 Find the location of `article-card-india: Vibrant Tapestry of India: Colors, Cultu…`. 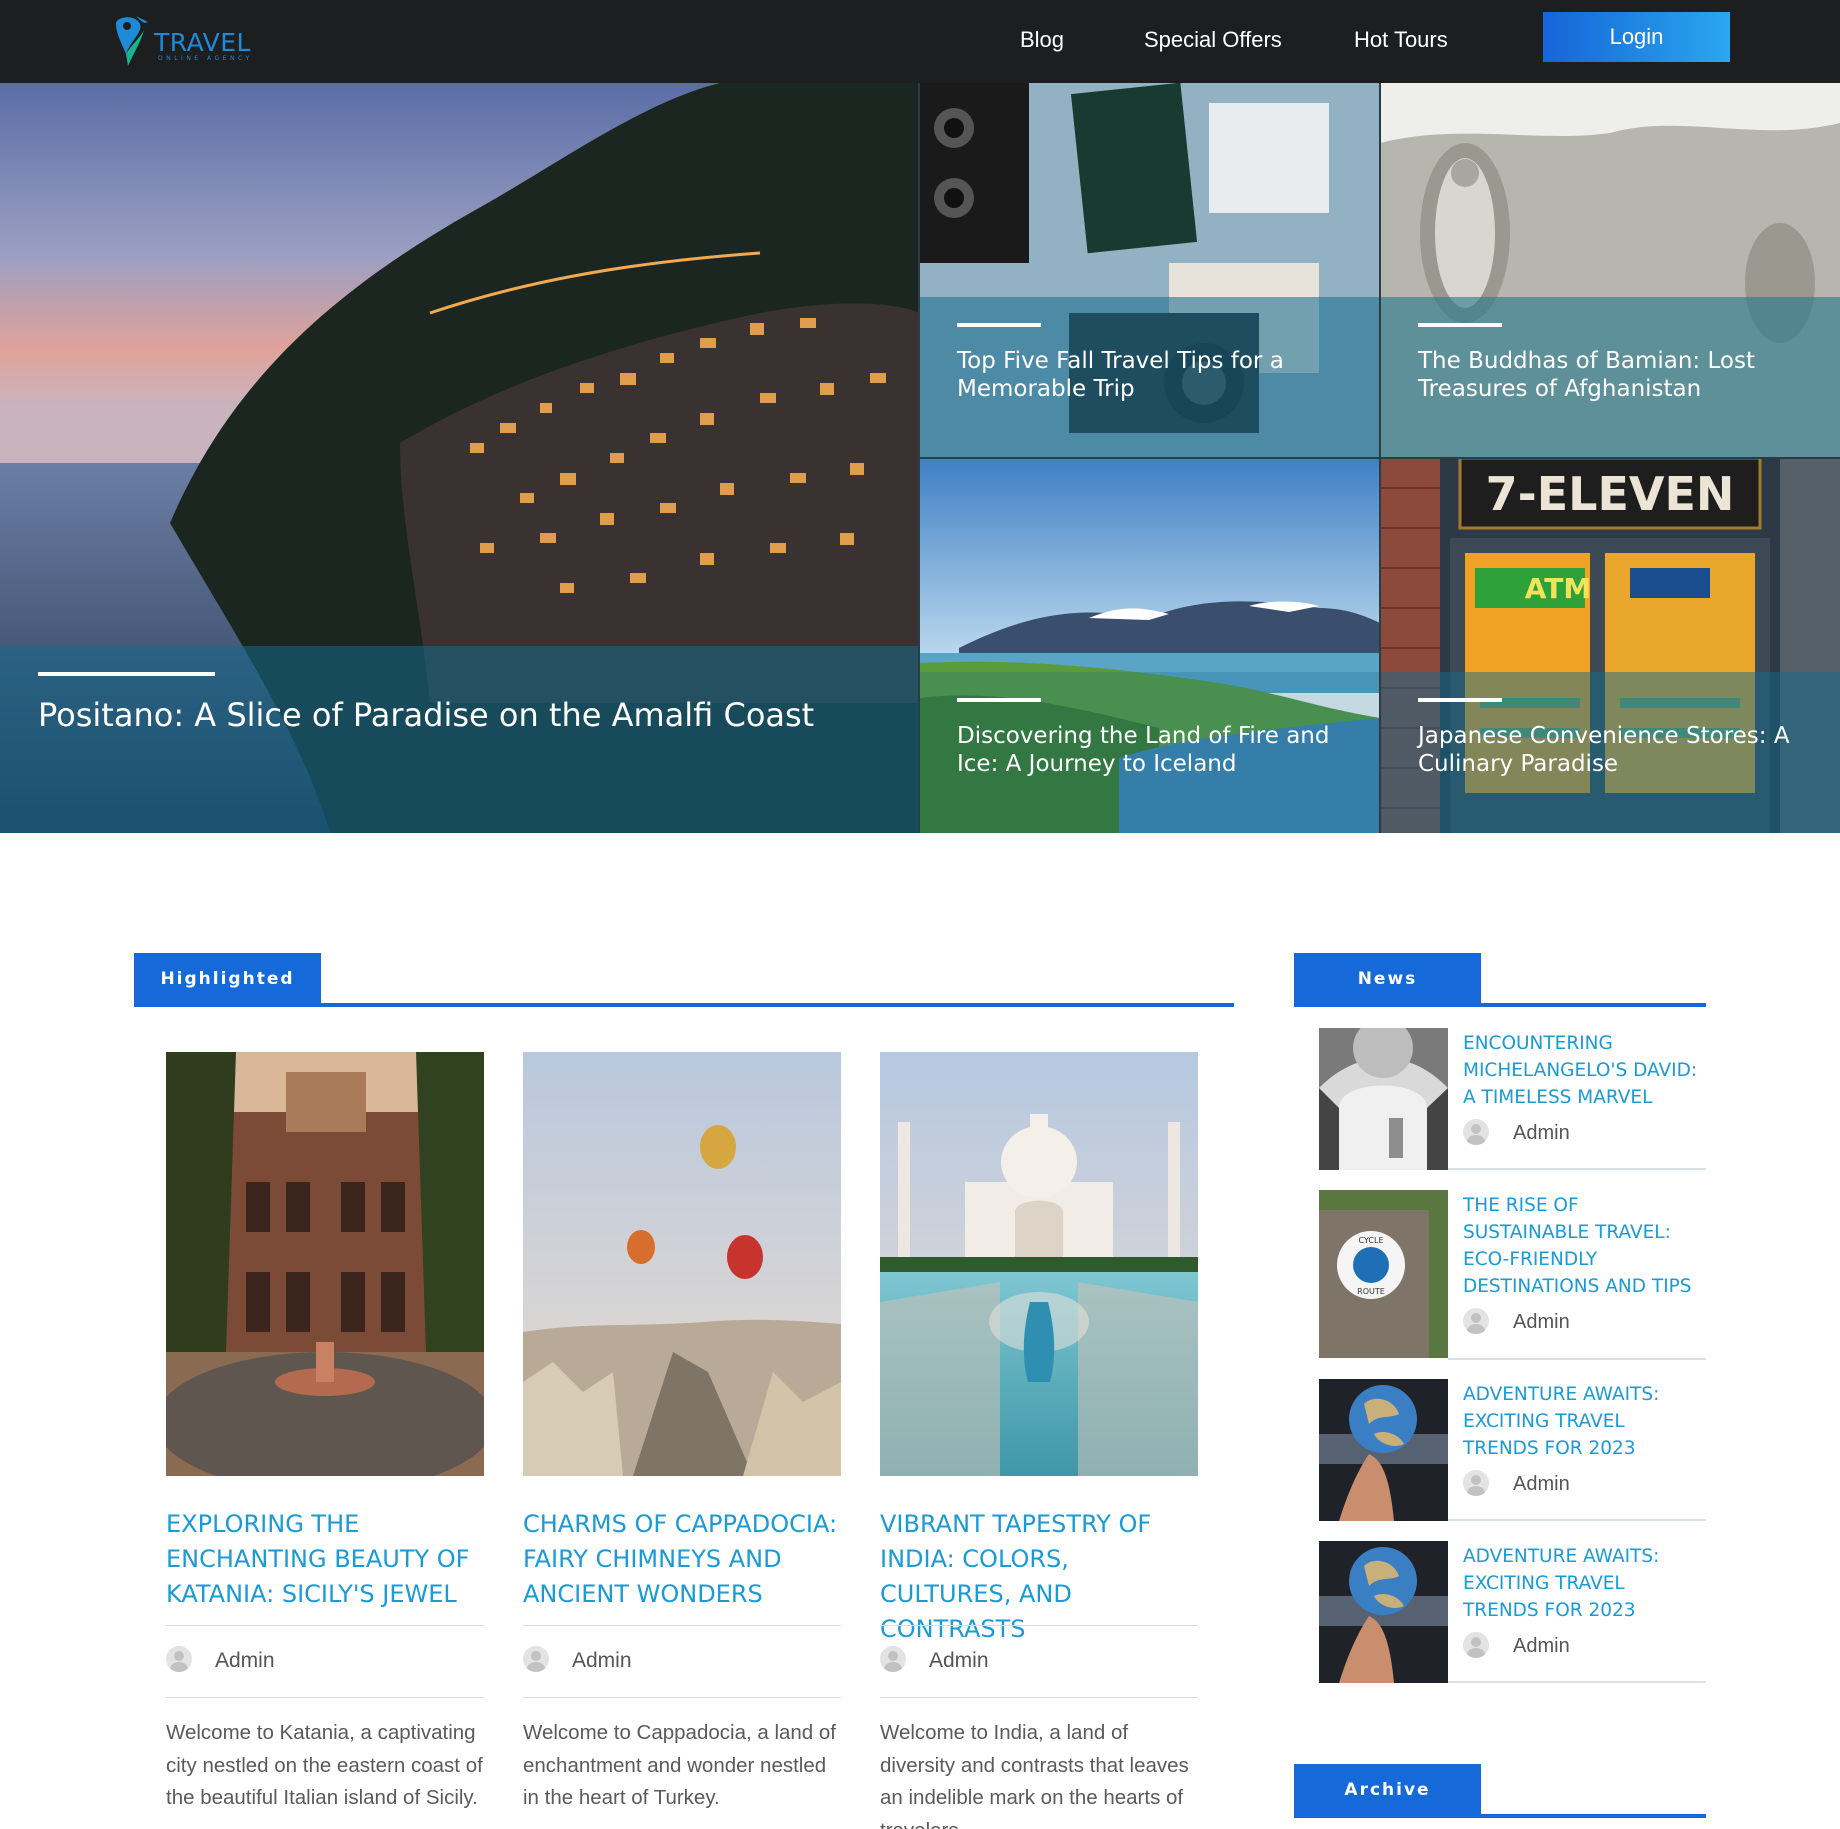

article-card-india: Vibrant Tapestry of India: Colors, Cultu… is located at coordinates (1039, 1440).